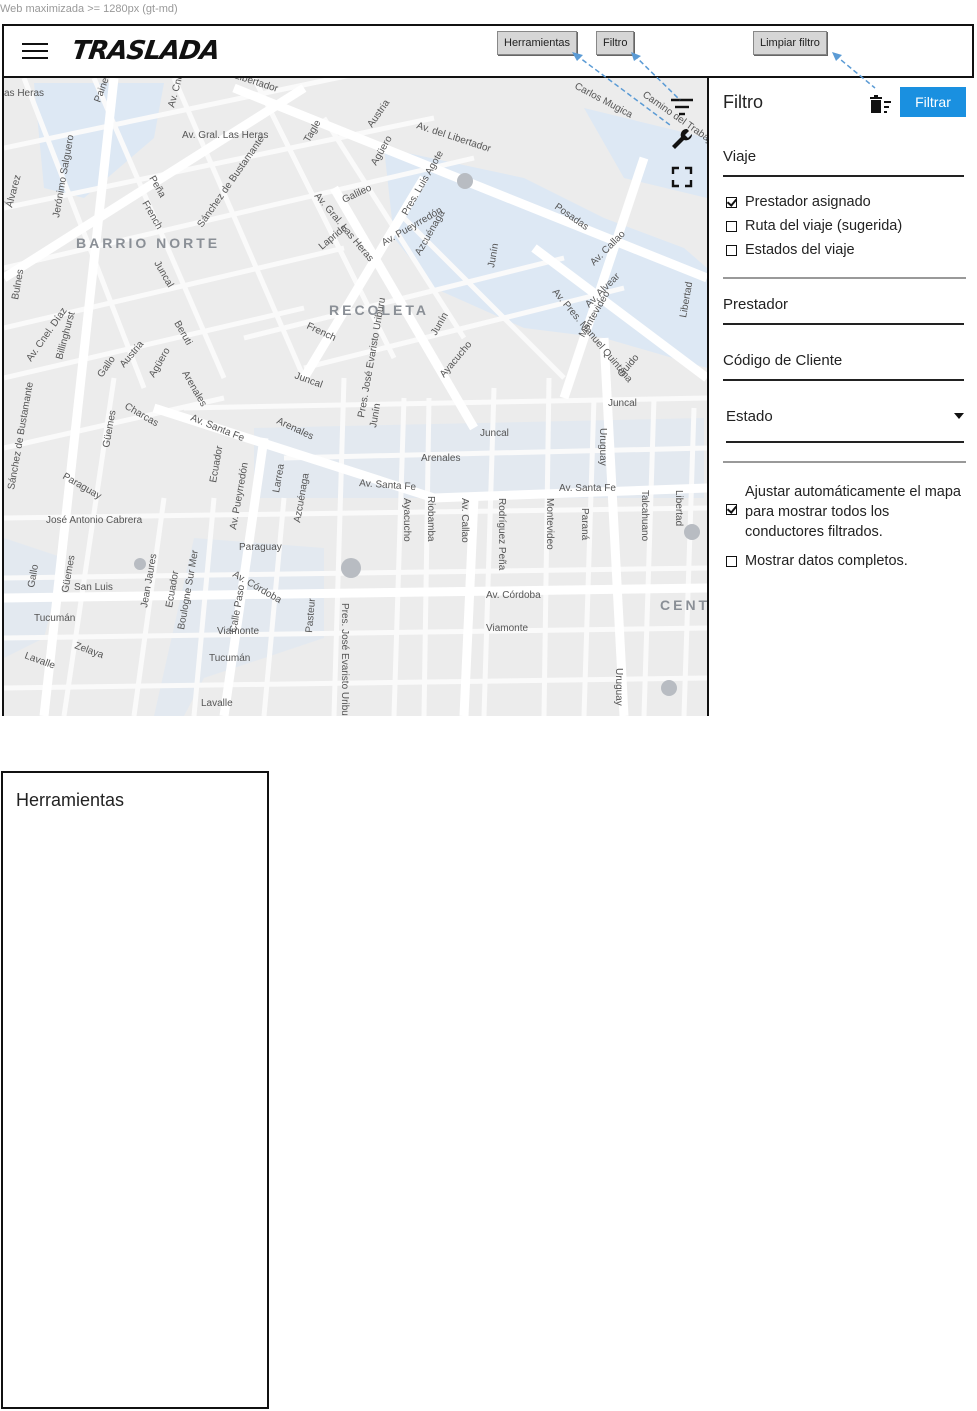 The height and width of the screenshot is (1411, 977). I want to click on svg-text: Ecuador, so click(216, 463).